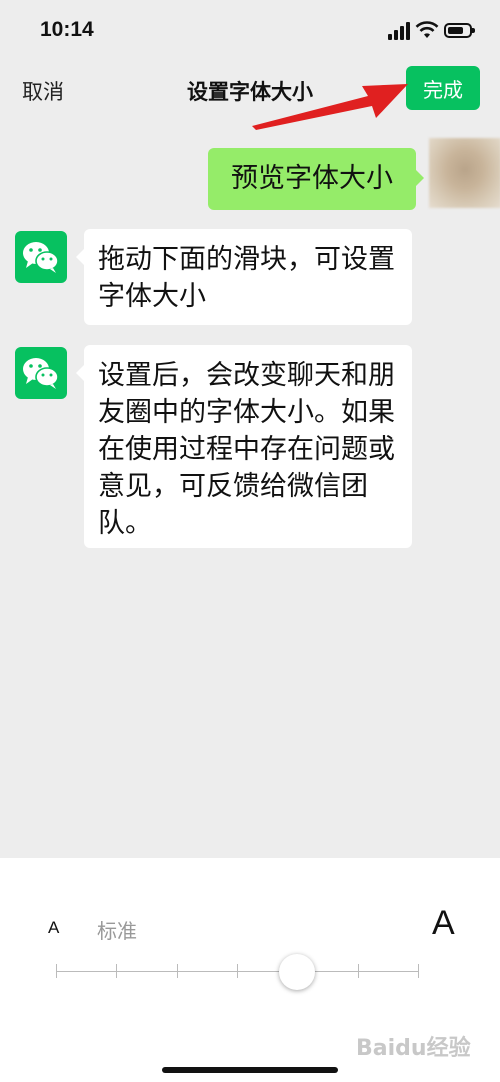 This screenshot has width=500, height=1082. What do you see at coordinates (67, 29) in the screenshot?
I see `status-time: 10:14` at bounding box center [67, 29].